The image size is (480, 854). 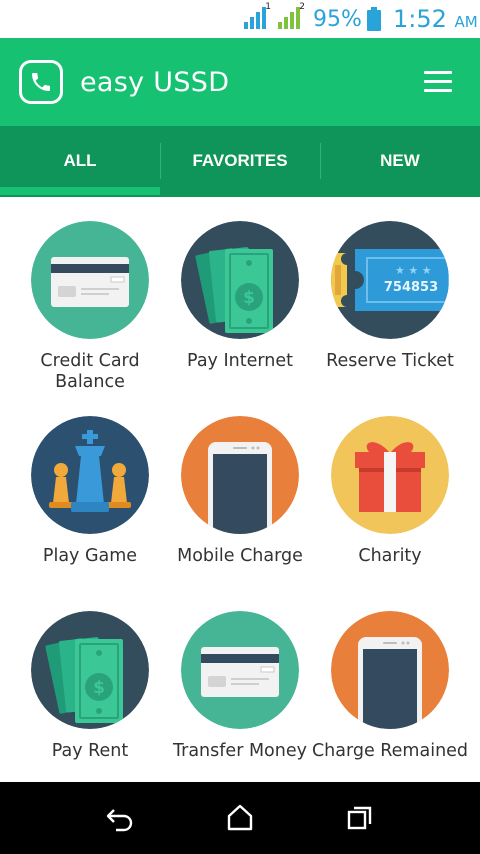 What do you see at coordinates (90, 475) in the screenshot?
I see `chess-pieces-icon` at bounding box center [90, 475].